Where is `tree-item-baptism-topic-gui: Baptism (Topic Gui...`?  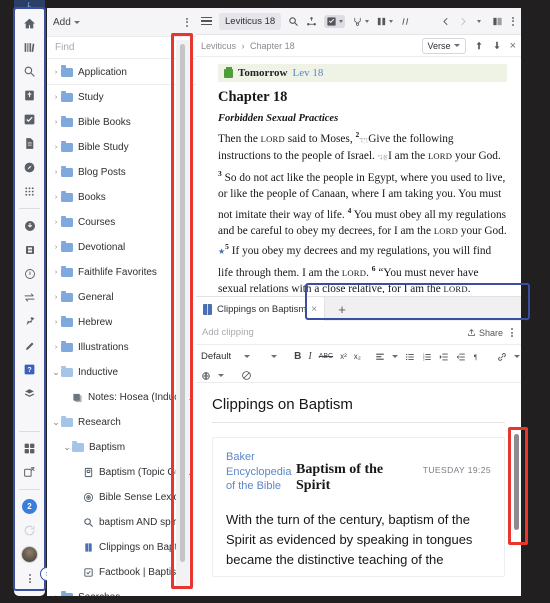
tree-item-baptism-topic-gui: Baptism (Topic Gui... is located at coordinates (121, 472).